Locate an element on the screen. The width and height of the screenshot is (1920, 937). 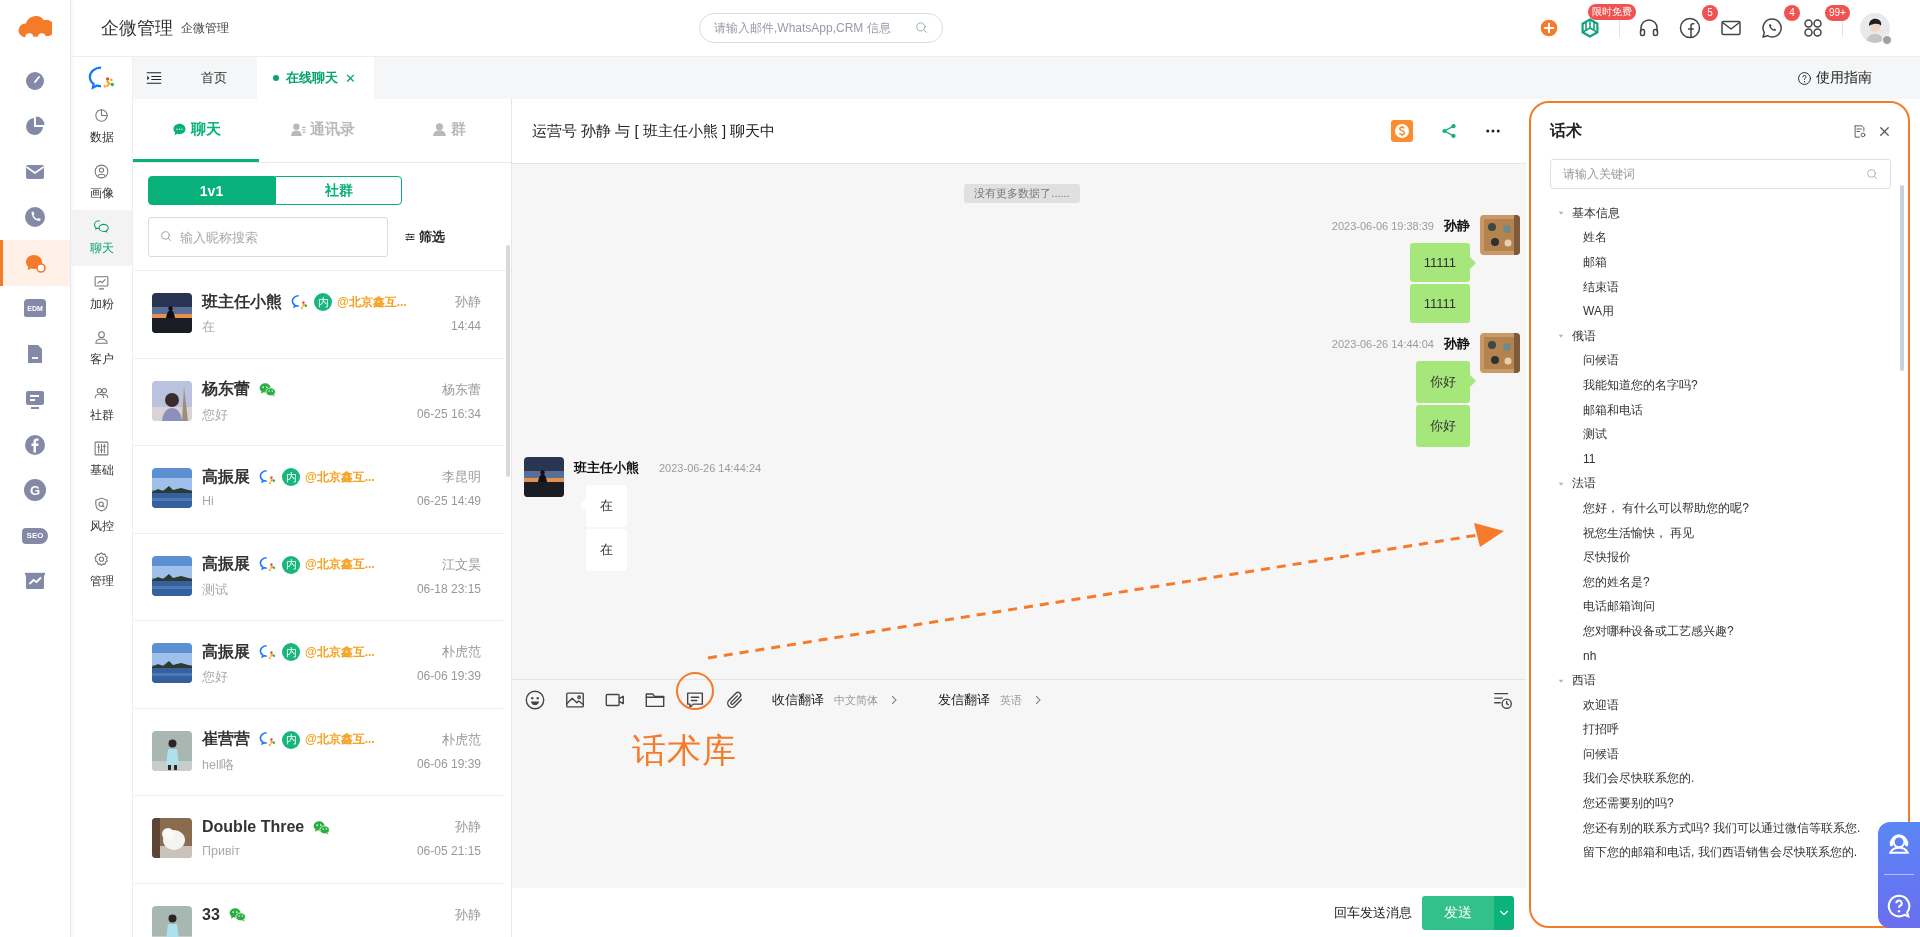
conversation-item: 33 孙静 is located at coordinates (318, 910).